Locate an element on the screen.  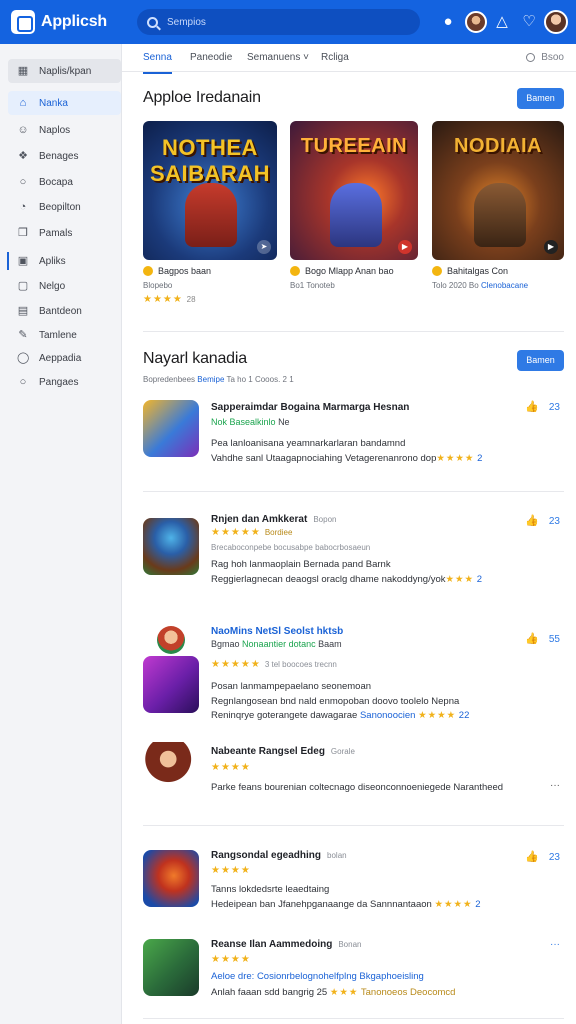
sidebar-item-5: ◔ Beopilton is located at coordinates (64, 207).